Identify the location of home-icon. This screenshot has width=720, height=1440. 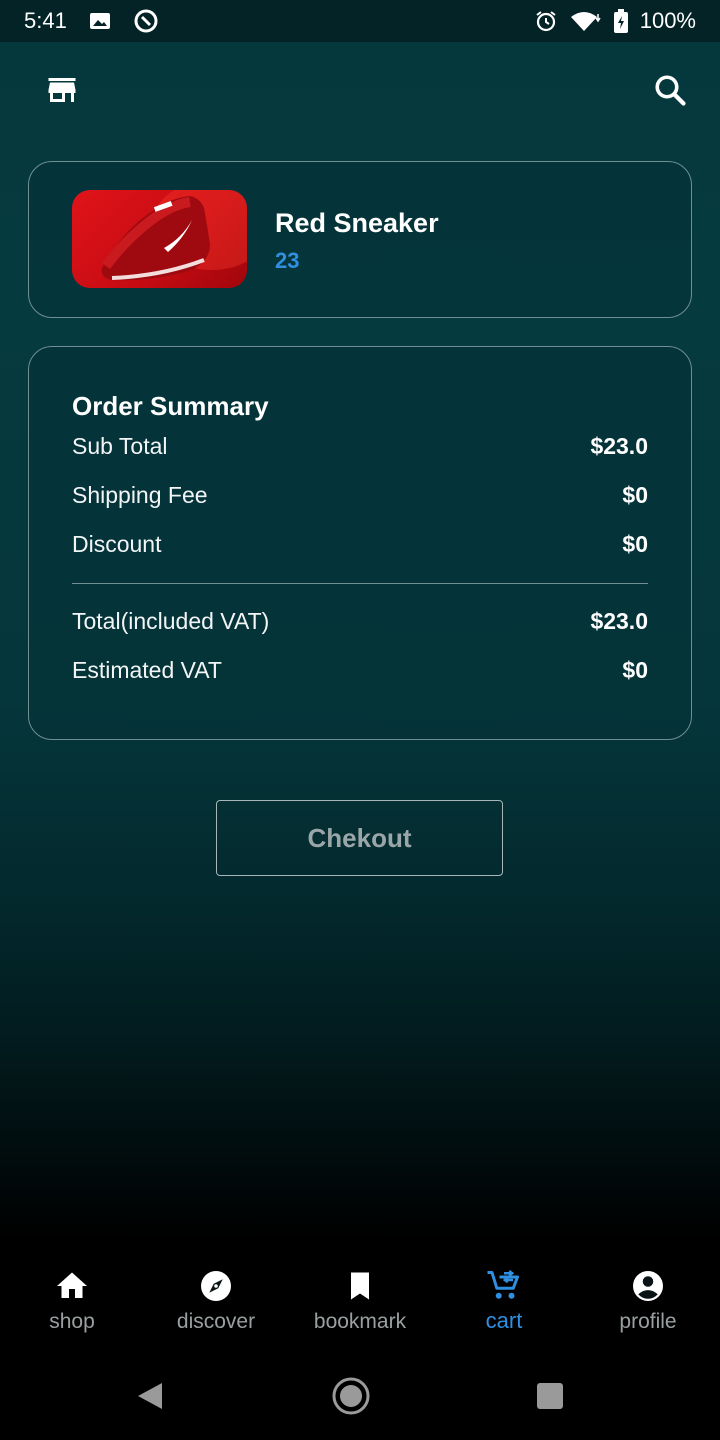
(72, 1286).